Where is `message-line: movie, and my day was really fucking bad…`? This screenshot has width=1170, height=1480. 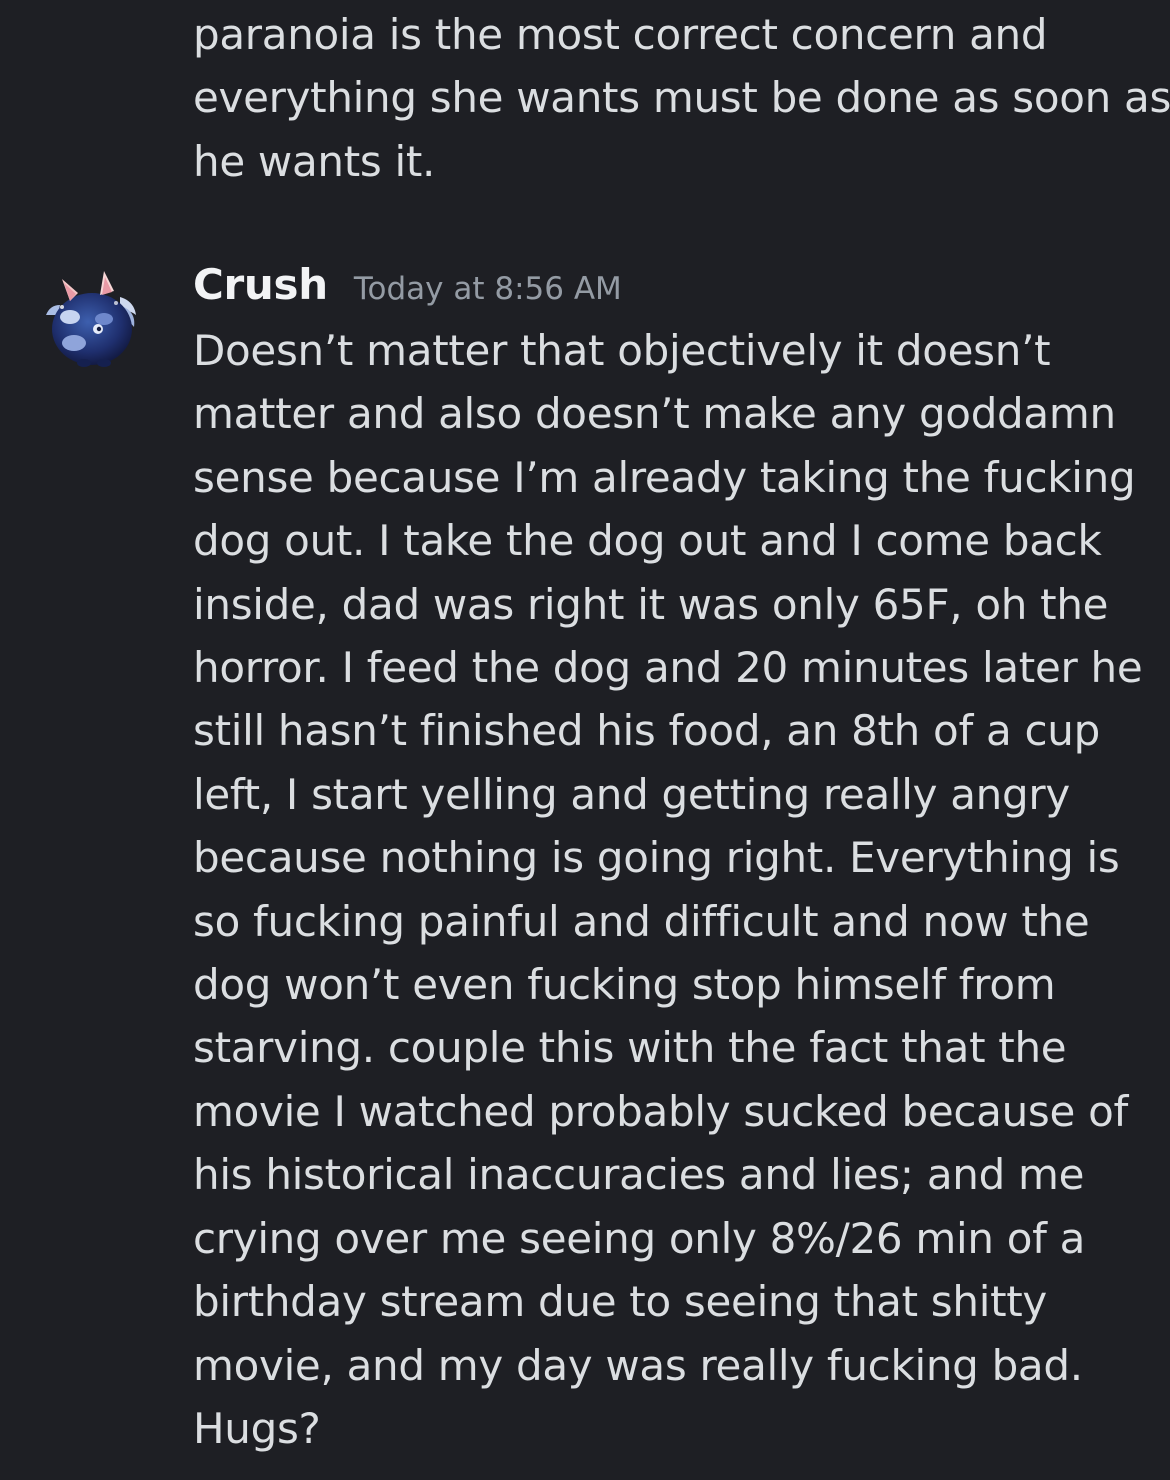
message-line: movie, and my day was really fucking bad… is located at coordinates (638, 1365).